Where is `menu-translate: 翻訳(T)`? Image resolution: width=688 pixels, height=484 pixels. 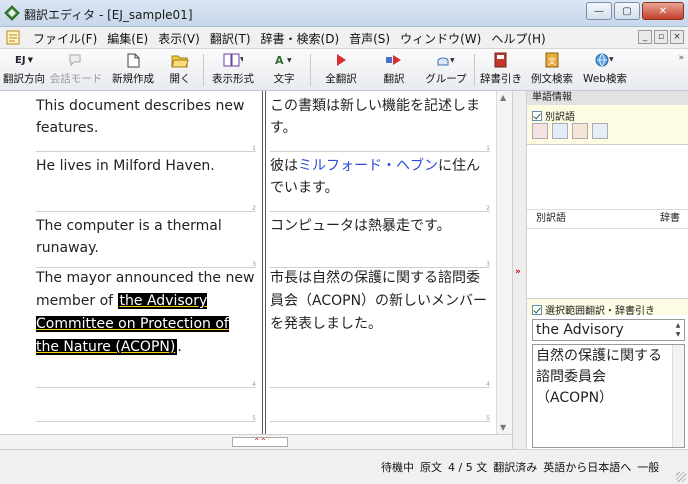
menu-translate: 翻訳(T) is located at coordinates (230, 38).